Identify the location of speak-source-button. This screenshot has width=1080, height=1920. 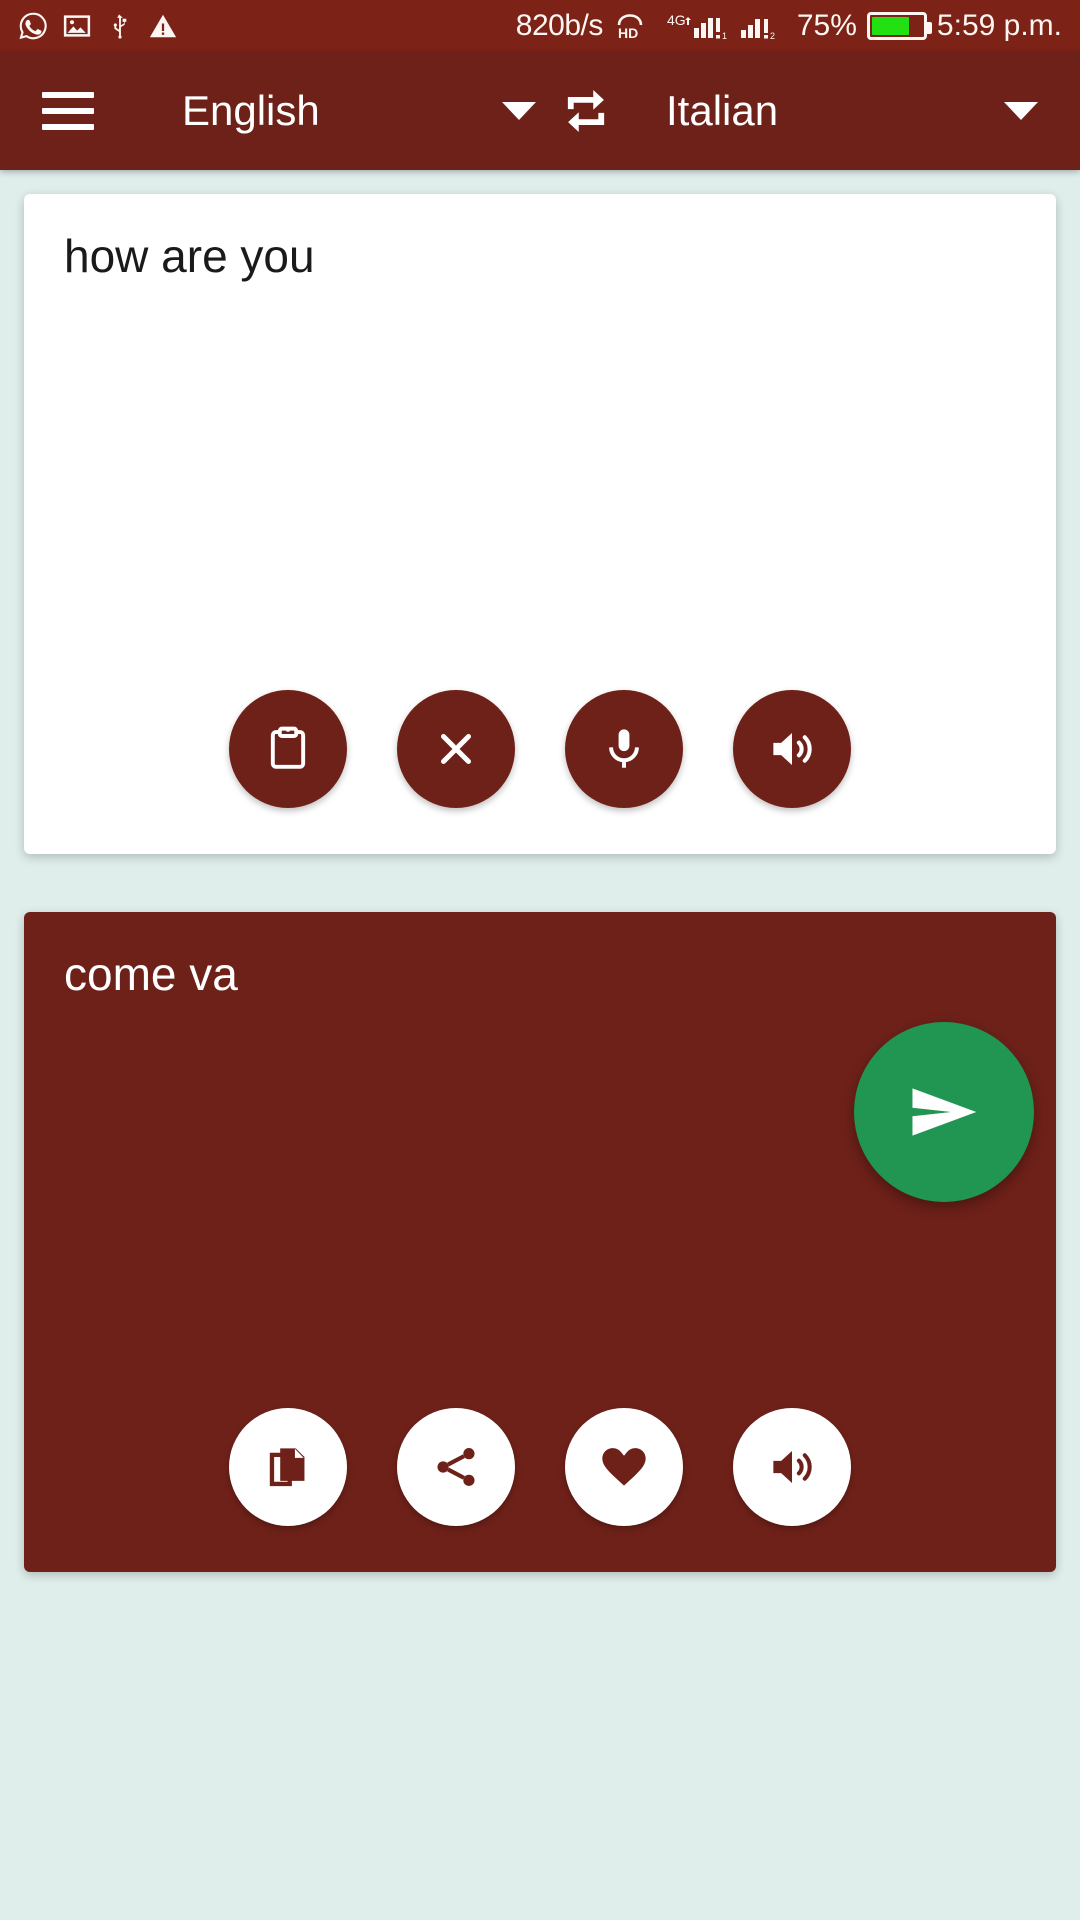
(792, 749).